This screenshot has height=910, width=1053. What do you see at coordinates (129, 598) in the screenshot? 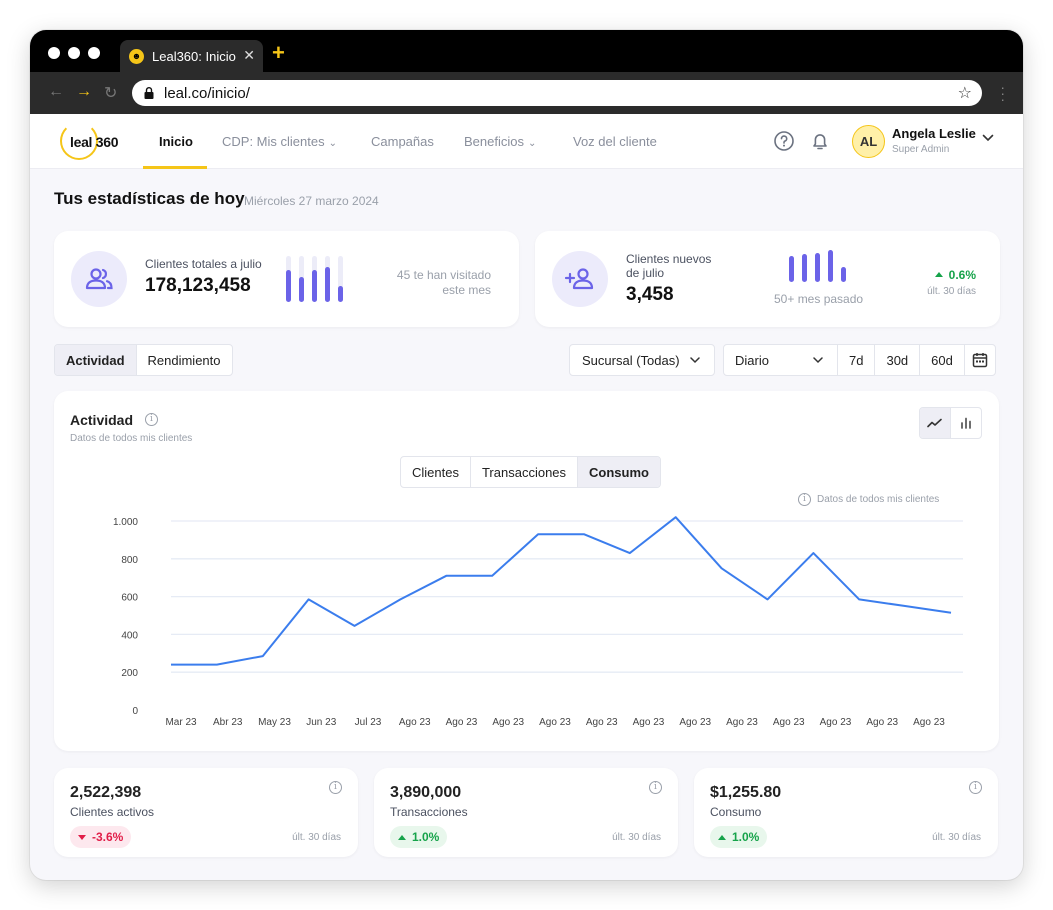
I see `y-tick-label: 600` at bounding box center [129, 598].